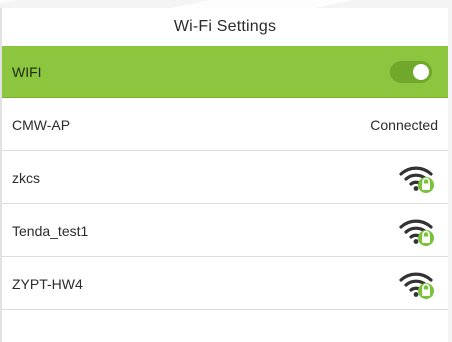 The width and height of the screenshot is (452, 342). What do you see at coordinates (27, 71) in the screenshot?
I see `wifi-toggle-label: WIFI` at bounding box center [27, 71].